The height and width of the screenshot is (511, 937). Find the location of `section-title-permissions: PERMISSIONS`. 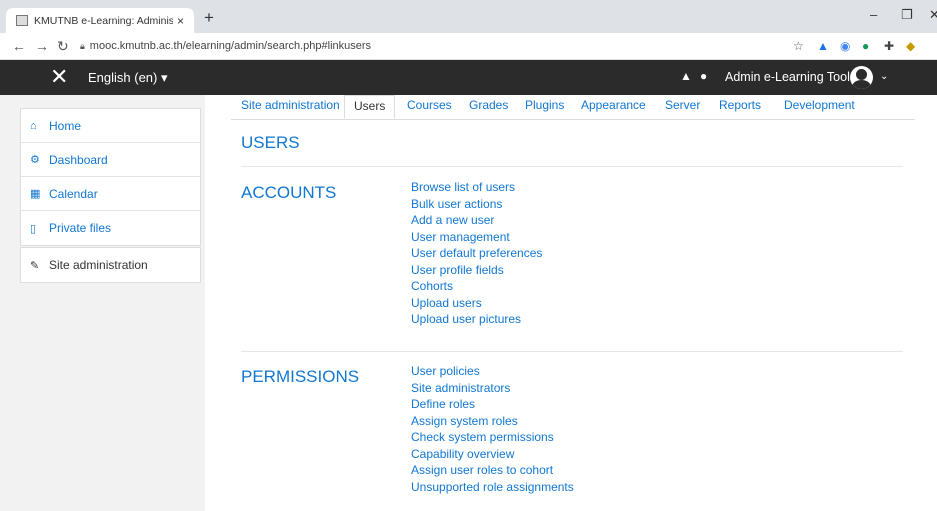

section-title-permissions: PERMISSIONS is located at coordinates (300, 376).